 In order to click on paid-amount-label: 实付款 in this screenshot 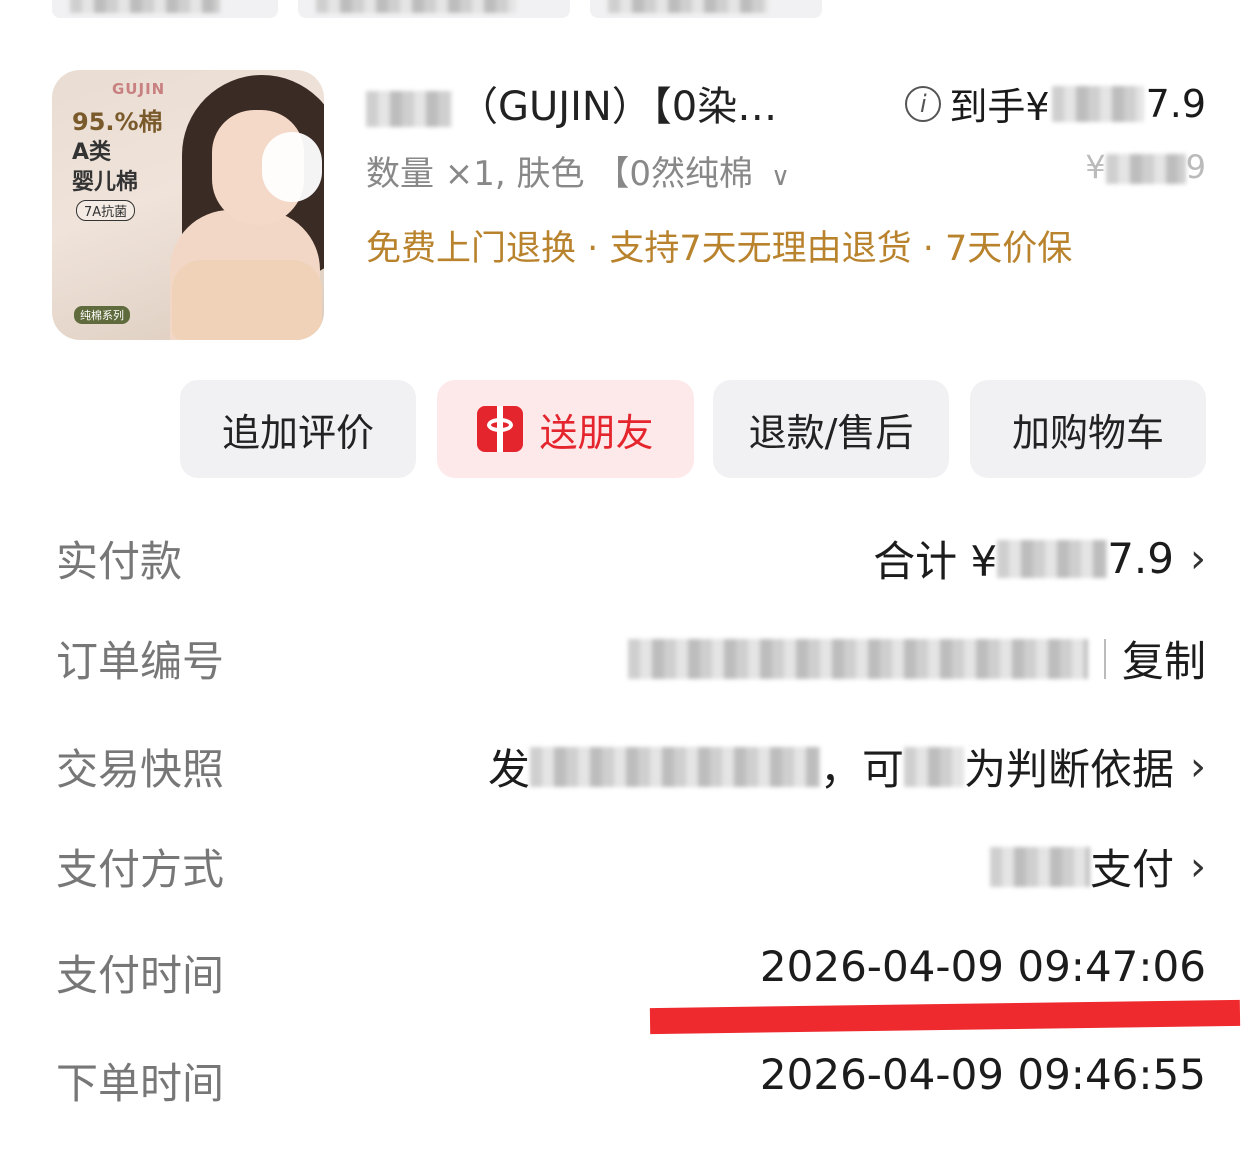, I will do `click(119, 561)`.